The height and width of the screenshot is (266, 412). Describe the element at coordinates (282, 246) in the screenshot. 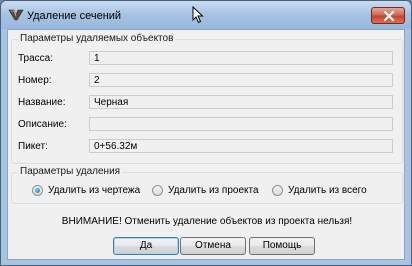

I see `help-button: Помощь` at that location.